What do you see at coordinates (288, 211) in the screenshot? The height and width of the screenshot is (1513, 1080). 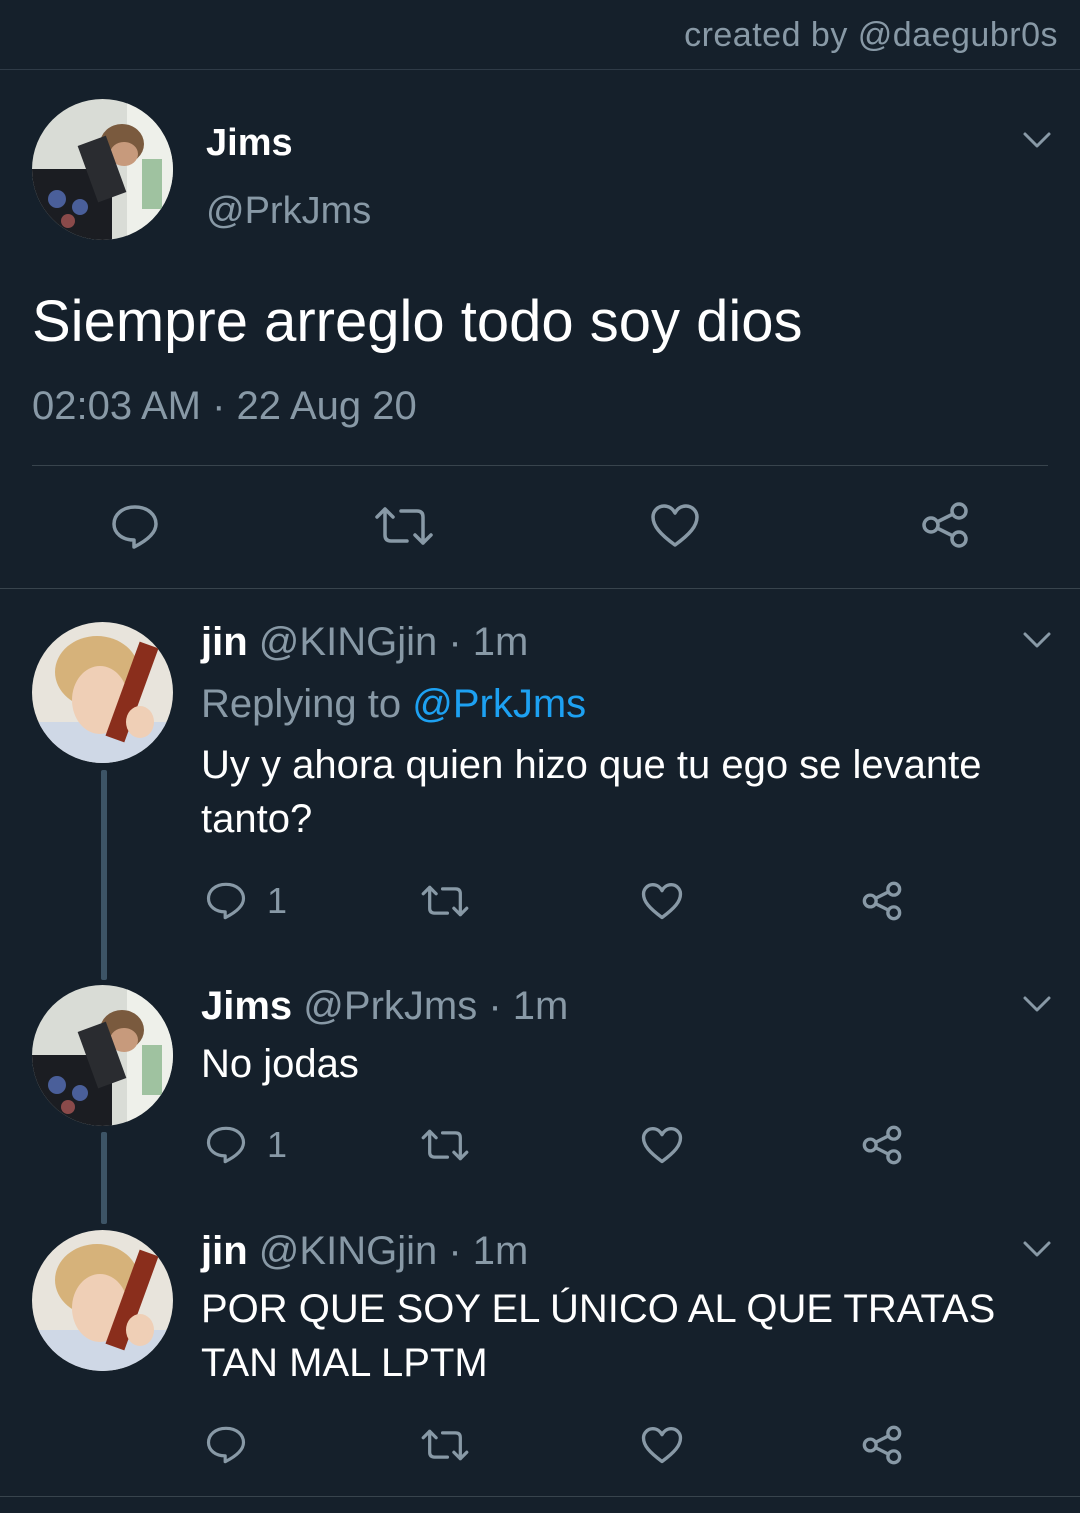 I see `main-tweet-handle: @PrkJms` at bounding box center [288, 211].